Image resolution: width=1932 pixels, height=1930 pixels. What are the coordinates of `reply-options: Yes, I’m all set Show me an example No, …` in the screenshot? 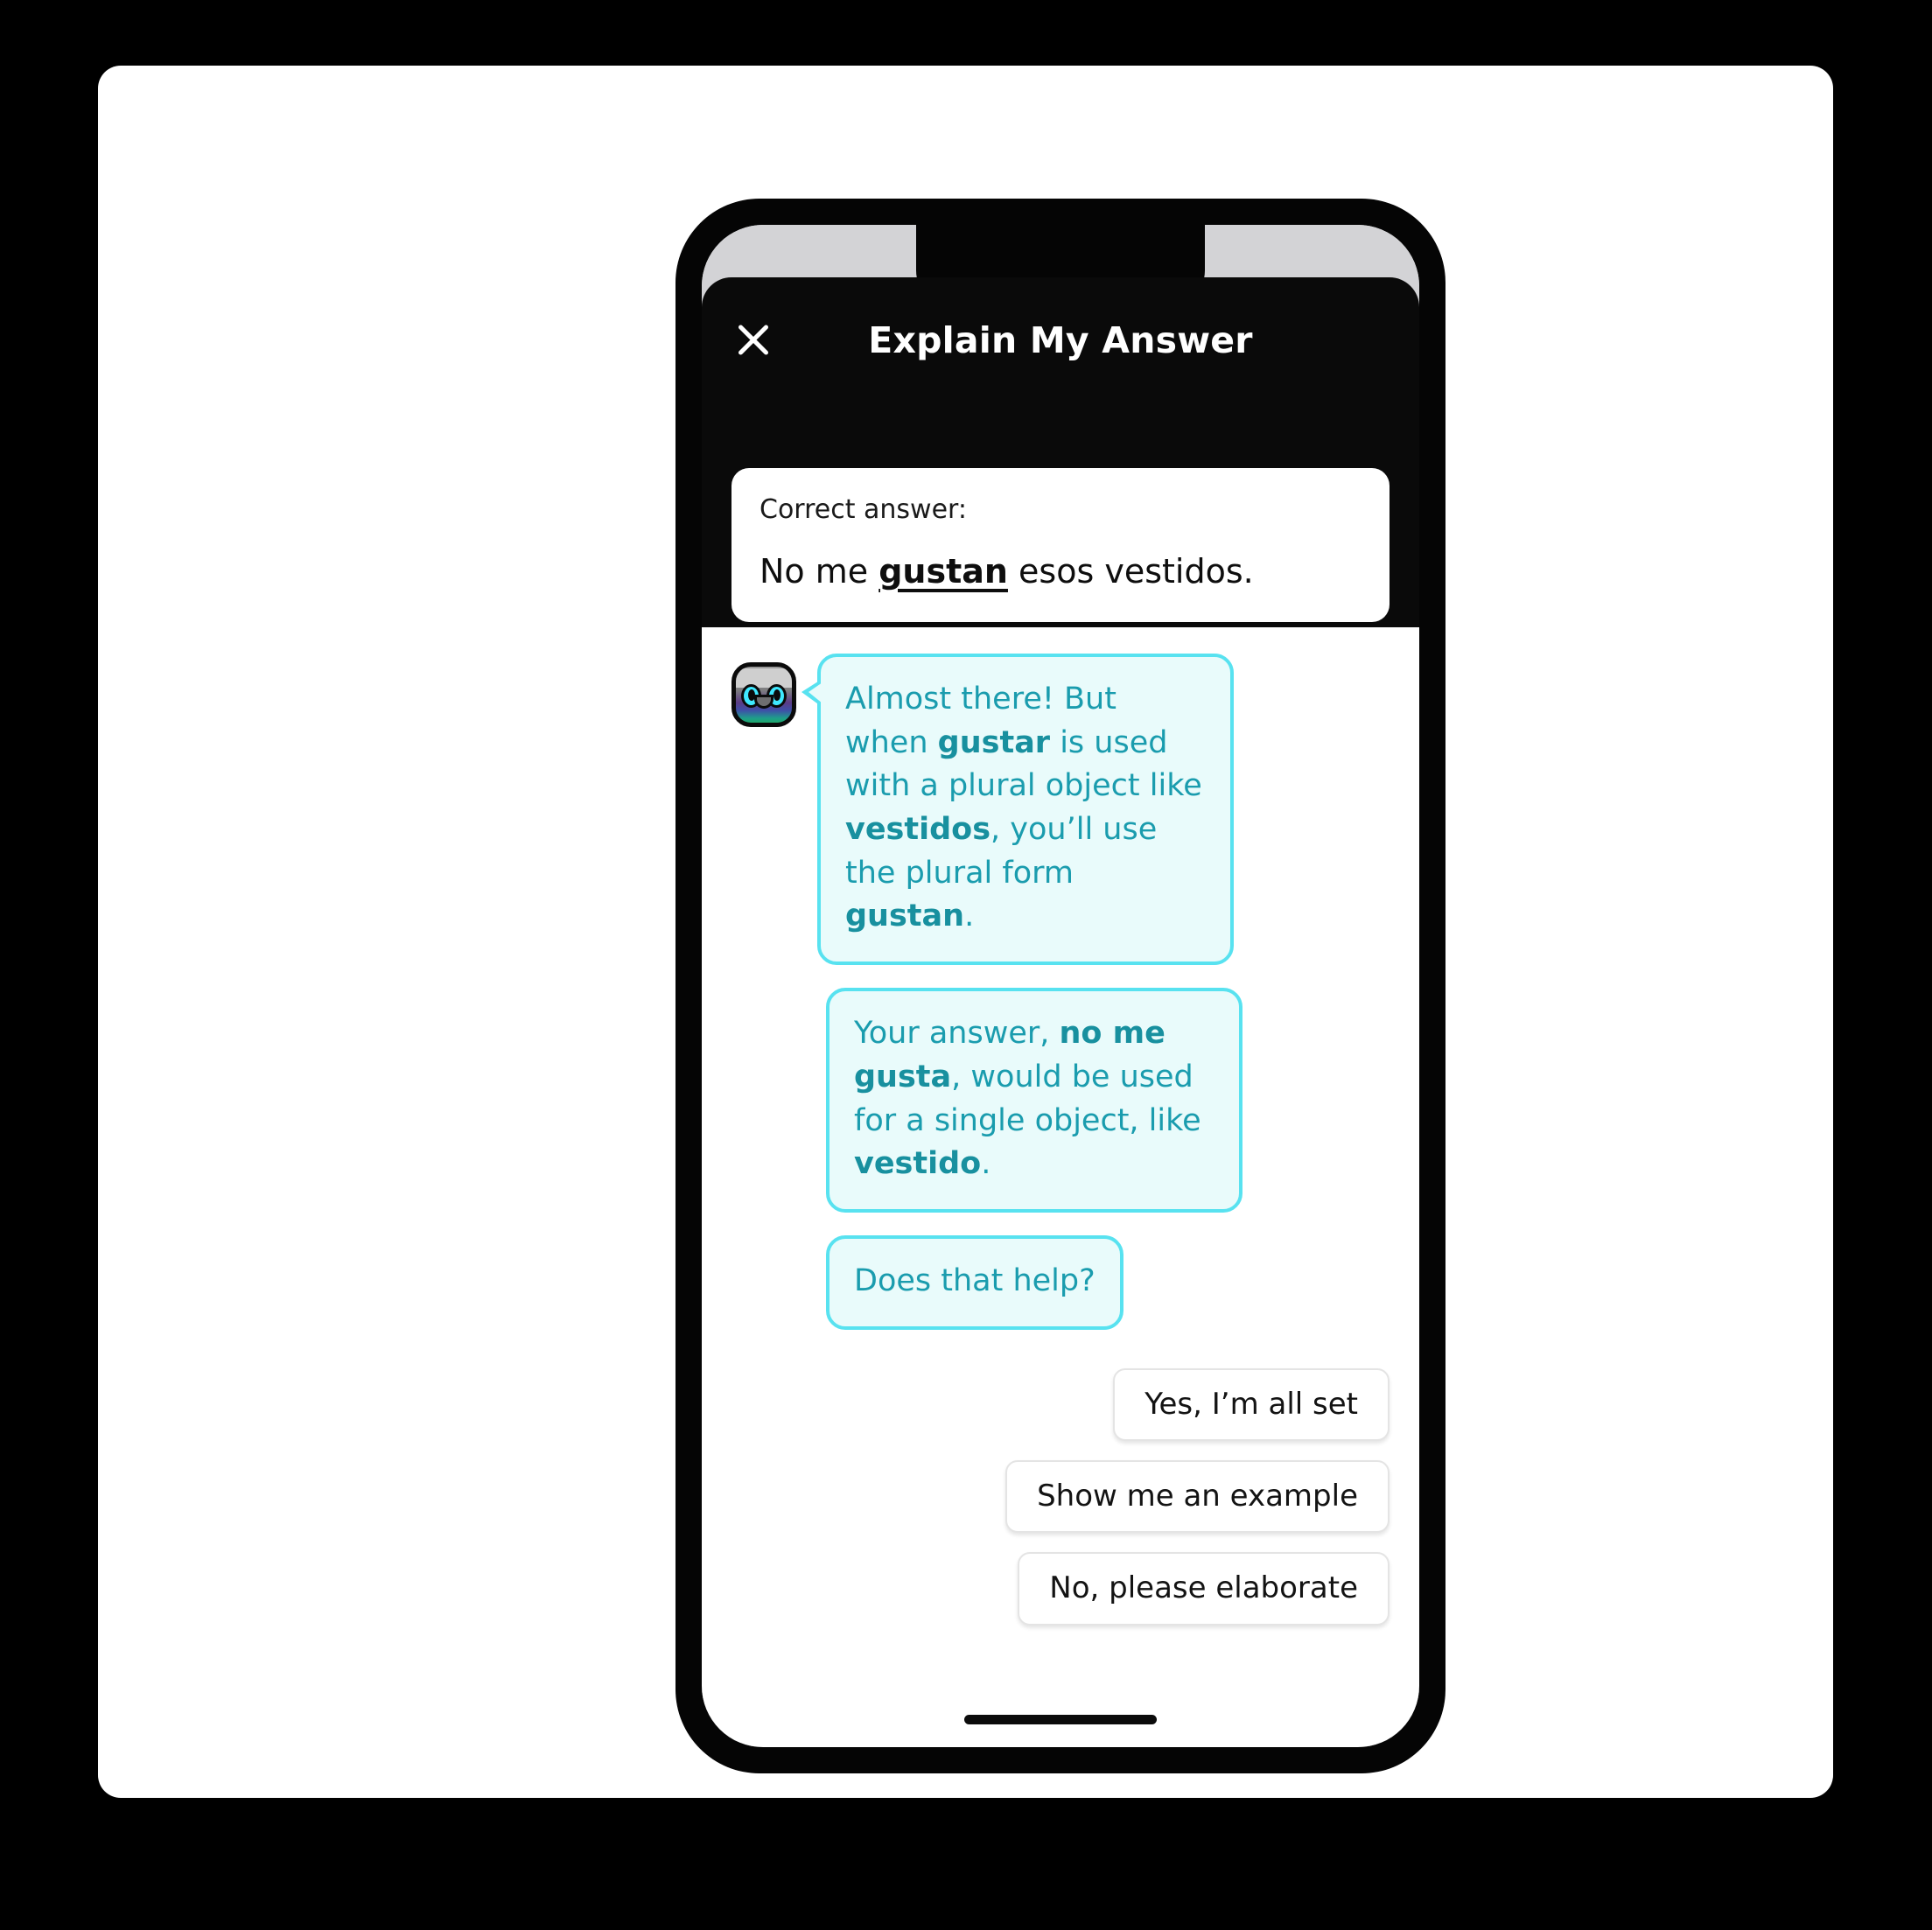 It's located at (1061, 1506).